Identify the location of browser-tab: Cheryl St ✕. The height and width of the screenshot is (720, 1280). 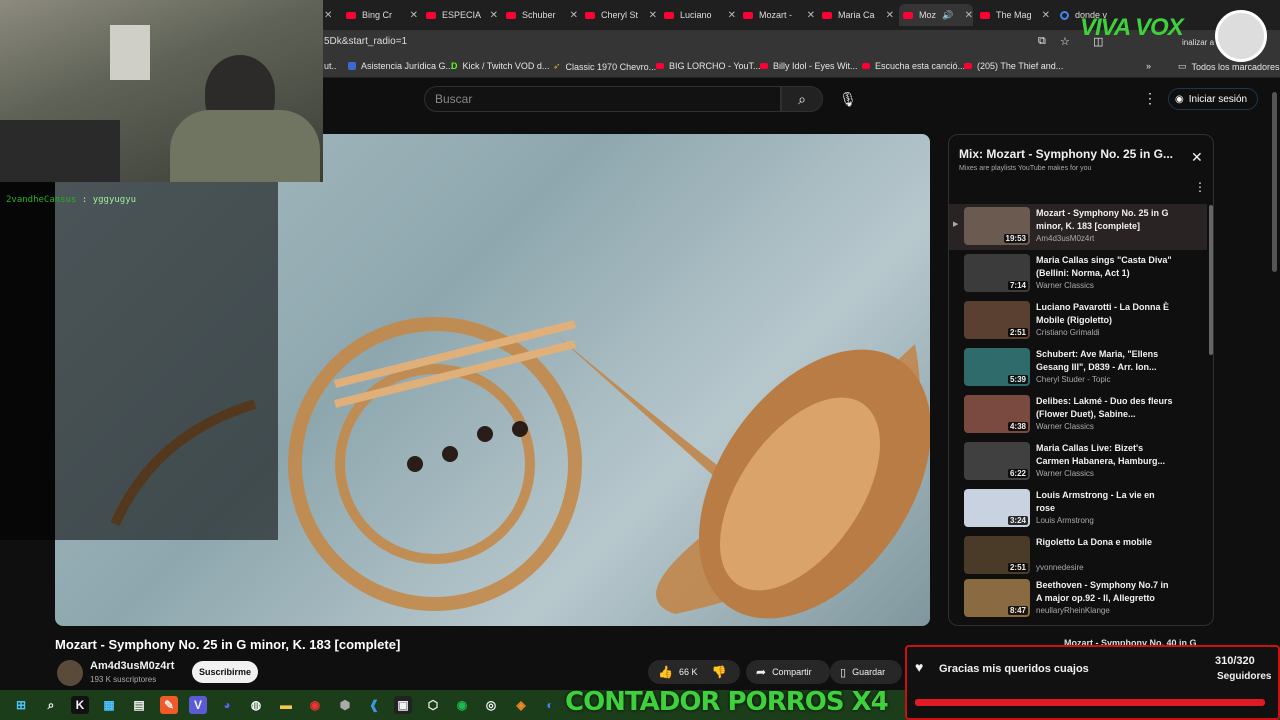
(621, 15).